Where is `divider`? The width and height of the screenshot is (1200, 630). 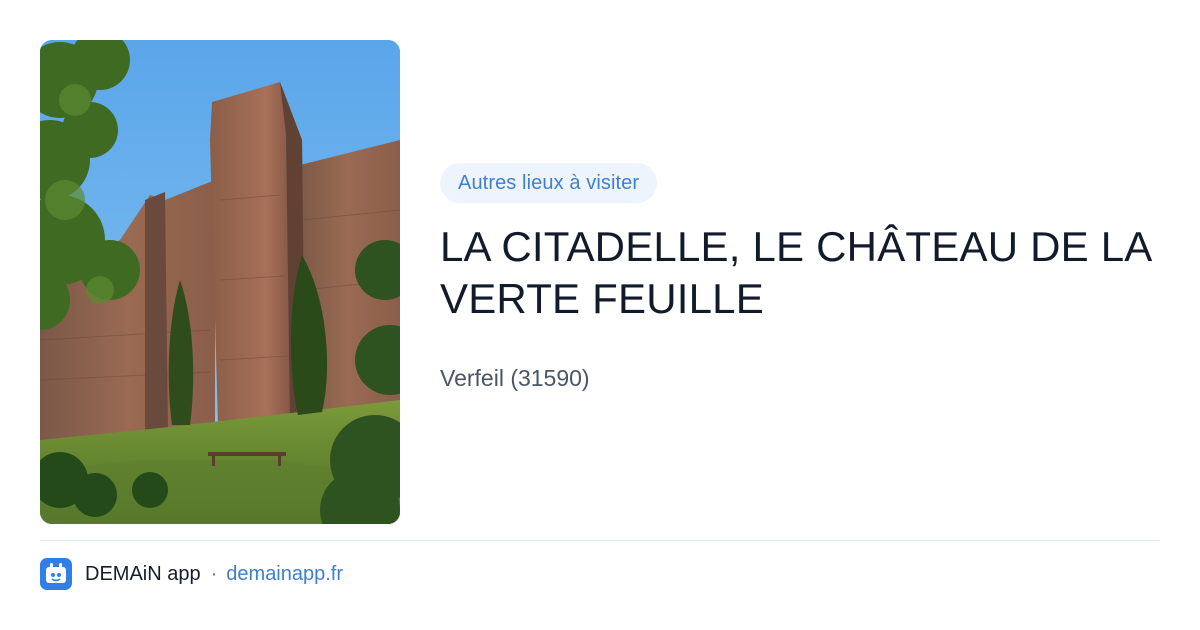 divider is located at coordinates (600, 540).